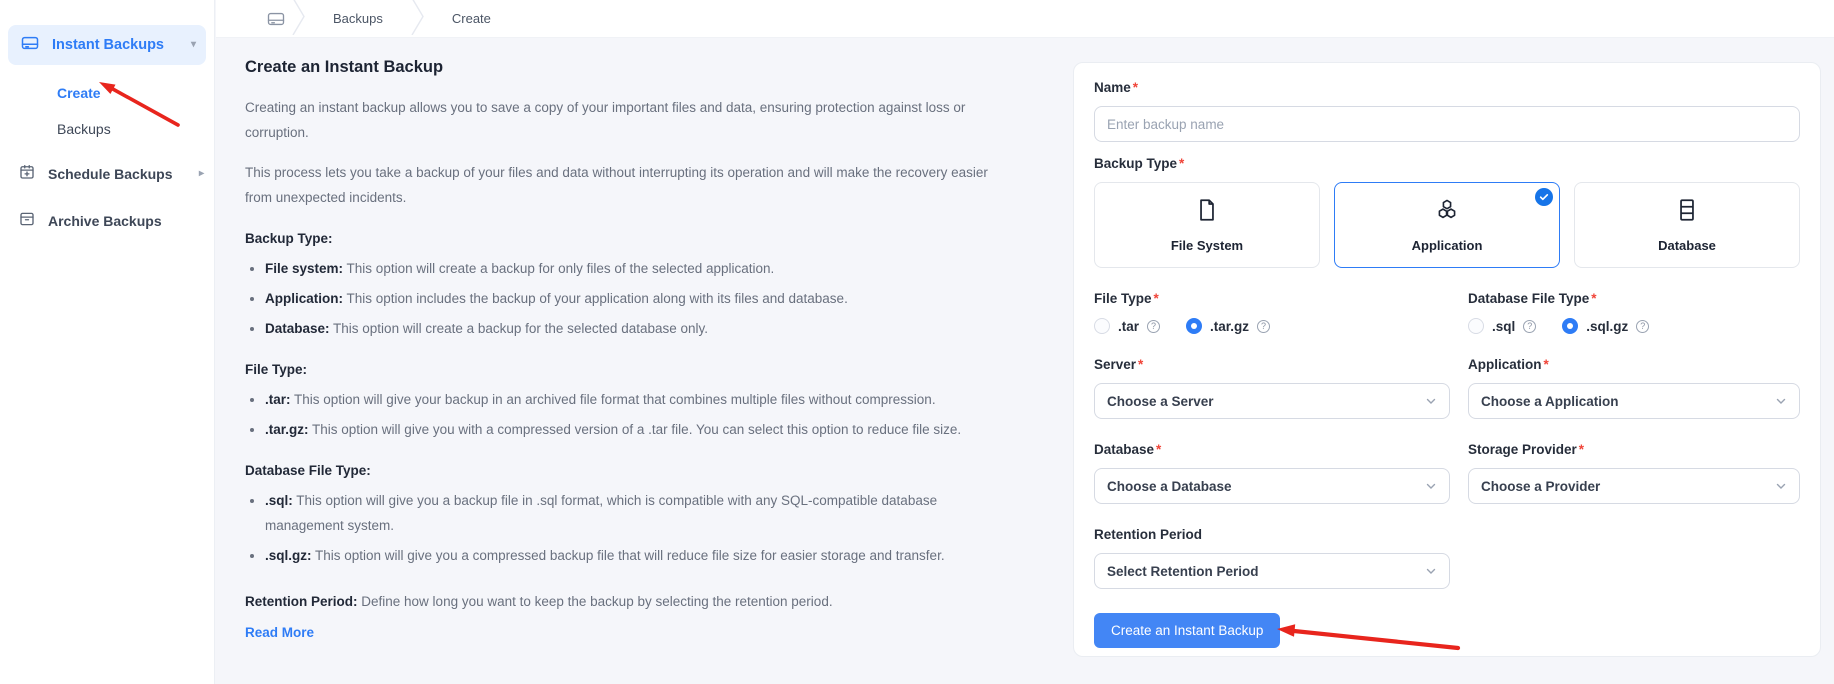  I want to click on read-more-link: Read More, so click(279, 632).